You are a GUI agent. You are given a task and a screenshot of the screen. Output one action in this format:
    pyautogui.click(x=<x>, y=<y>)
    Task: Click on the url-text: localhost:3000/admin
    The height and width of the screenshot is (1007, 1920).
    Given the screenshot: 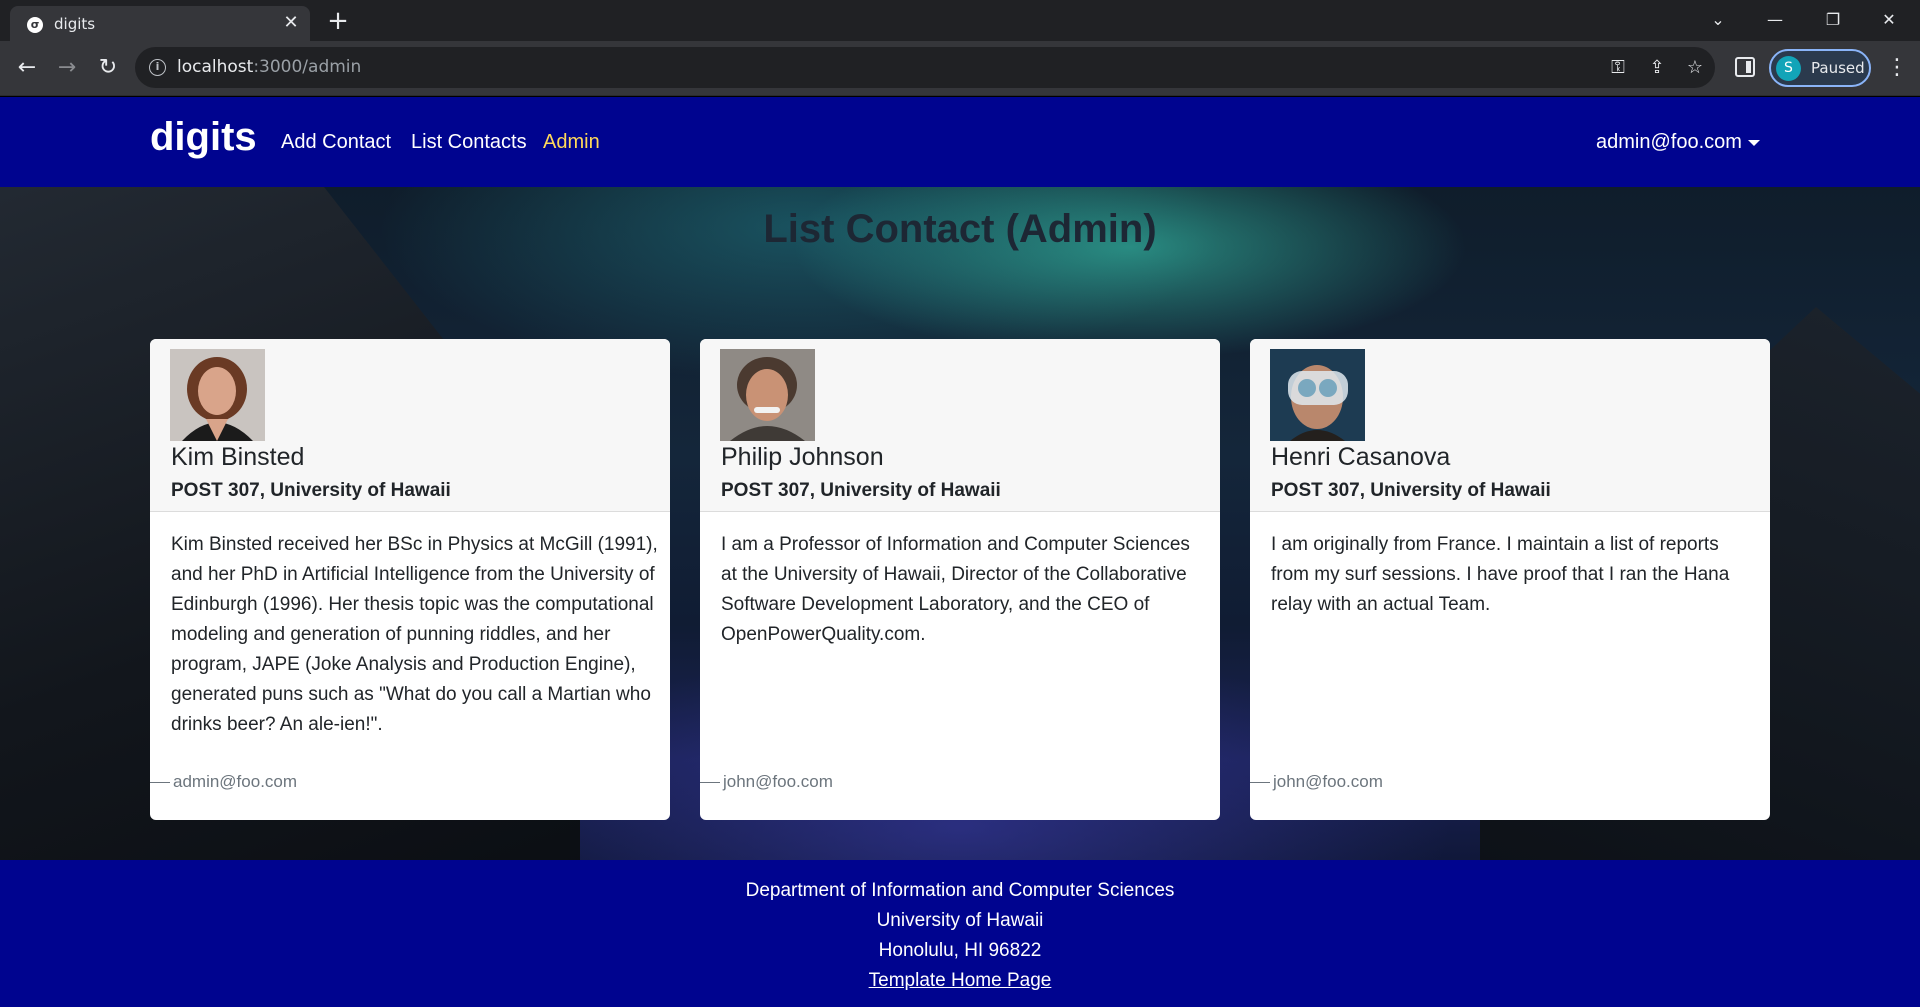 What is the action you would take?
    pyautogui.click(x=269, y=67)
    